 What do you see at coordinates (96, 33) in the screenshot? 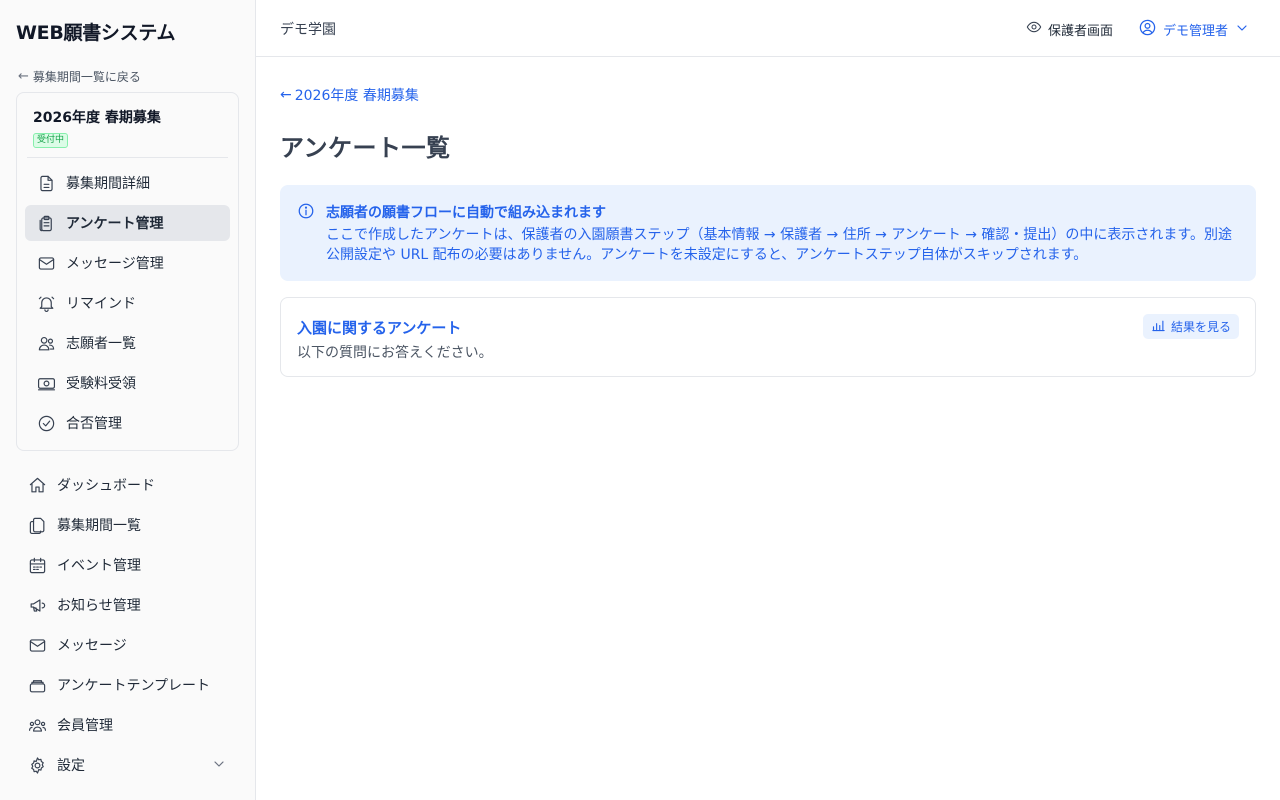
I see `app-title: WEB願書システム` at bounding box center [96, 33].